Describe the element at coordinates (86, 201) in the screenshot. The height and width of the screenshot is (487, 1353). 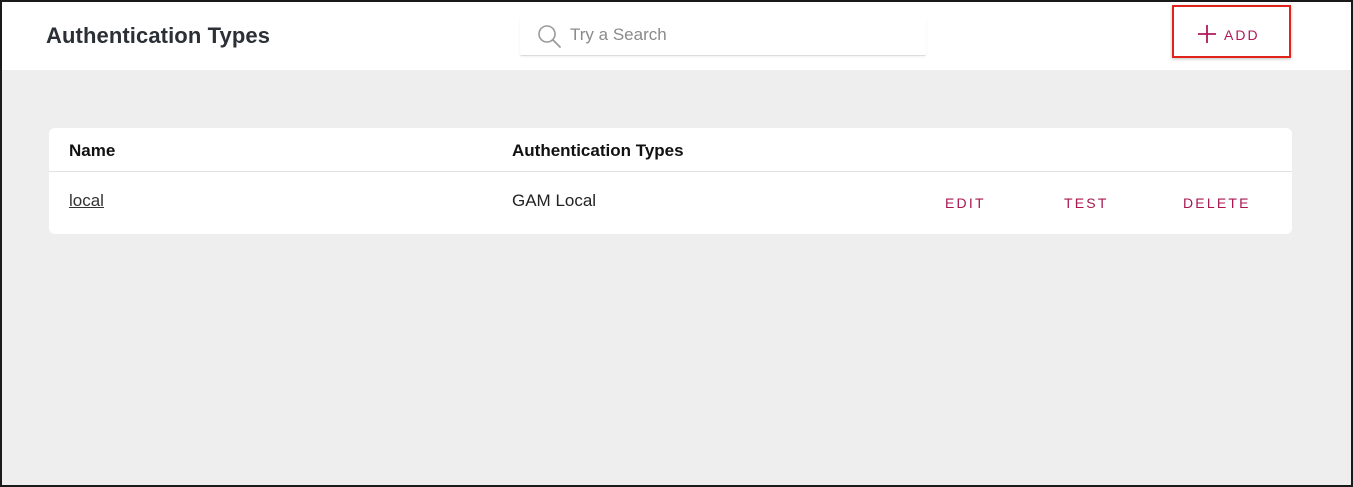
I see `row-name-link: local` at that location.